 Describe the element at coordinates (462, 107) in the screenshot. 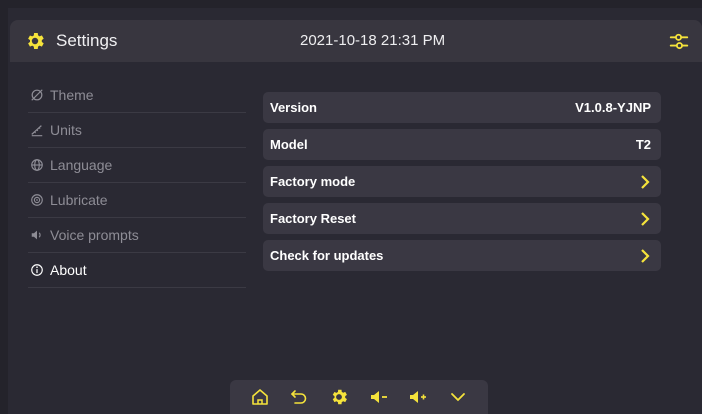

I see `version-row: Version V1.0.8-YJNP` at that location.